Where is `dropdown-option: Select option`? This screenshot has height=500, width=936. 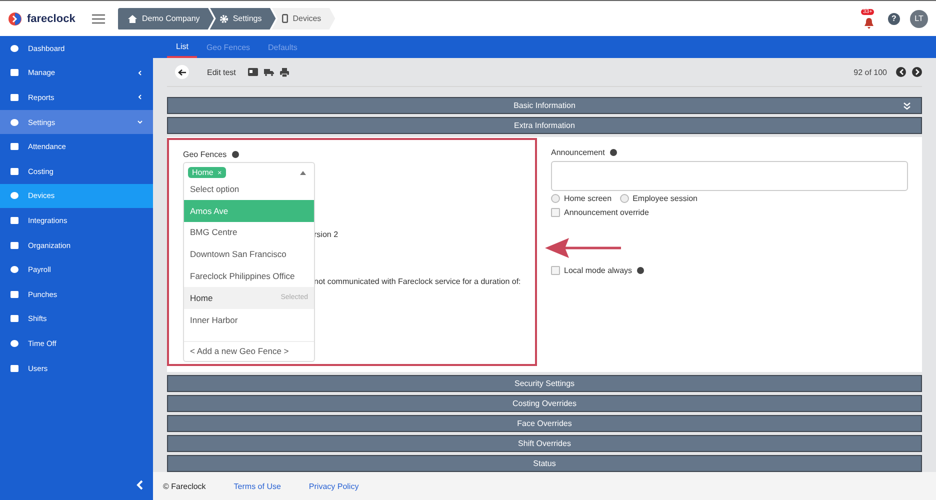 dropdown-option: Select option is located at coordinates (249, 189).